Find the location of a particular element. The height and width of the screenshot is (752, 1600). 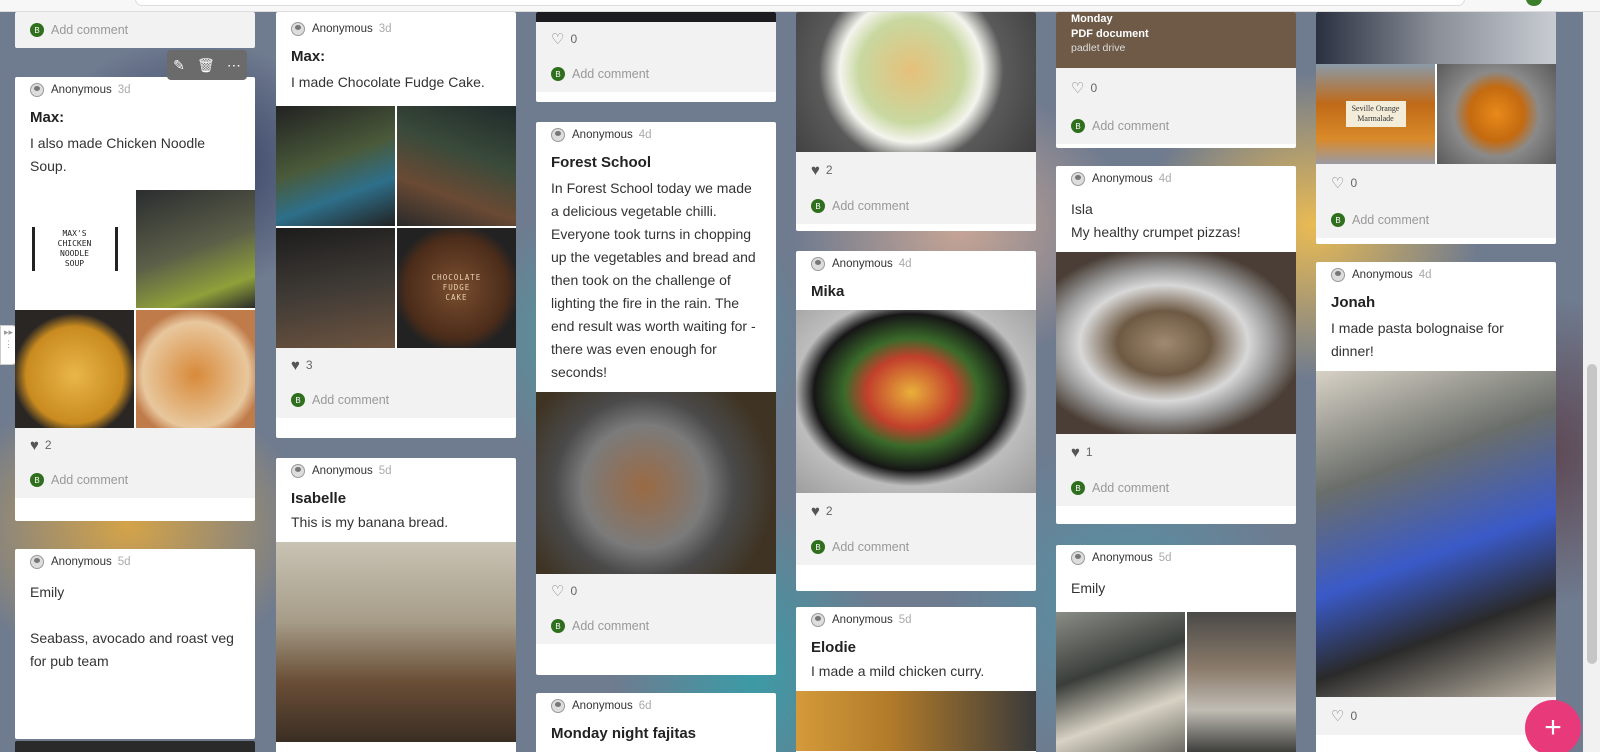

post-image-collage: CHOCOLATE FUDGE CAKE is located at coordinates (396, 227).